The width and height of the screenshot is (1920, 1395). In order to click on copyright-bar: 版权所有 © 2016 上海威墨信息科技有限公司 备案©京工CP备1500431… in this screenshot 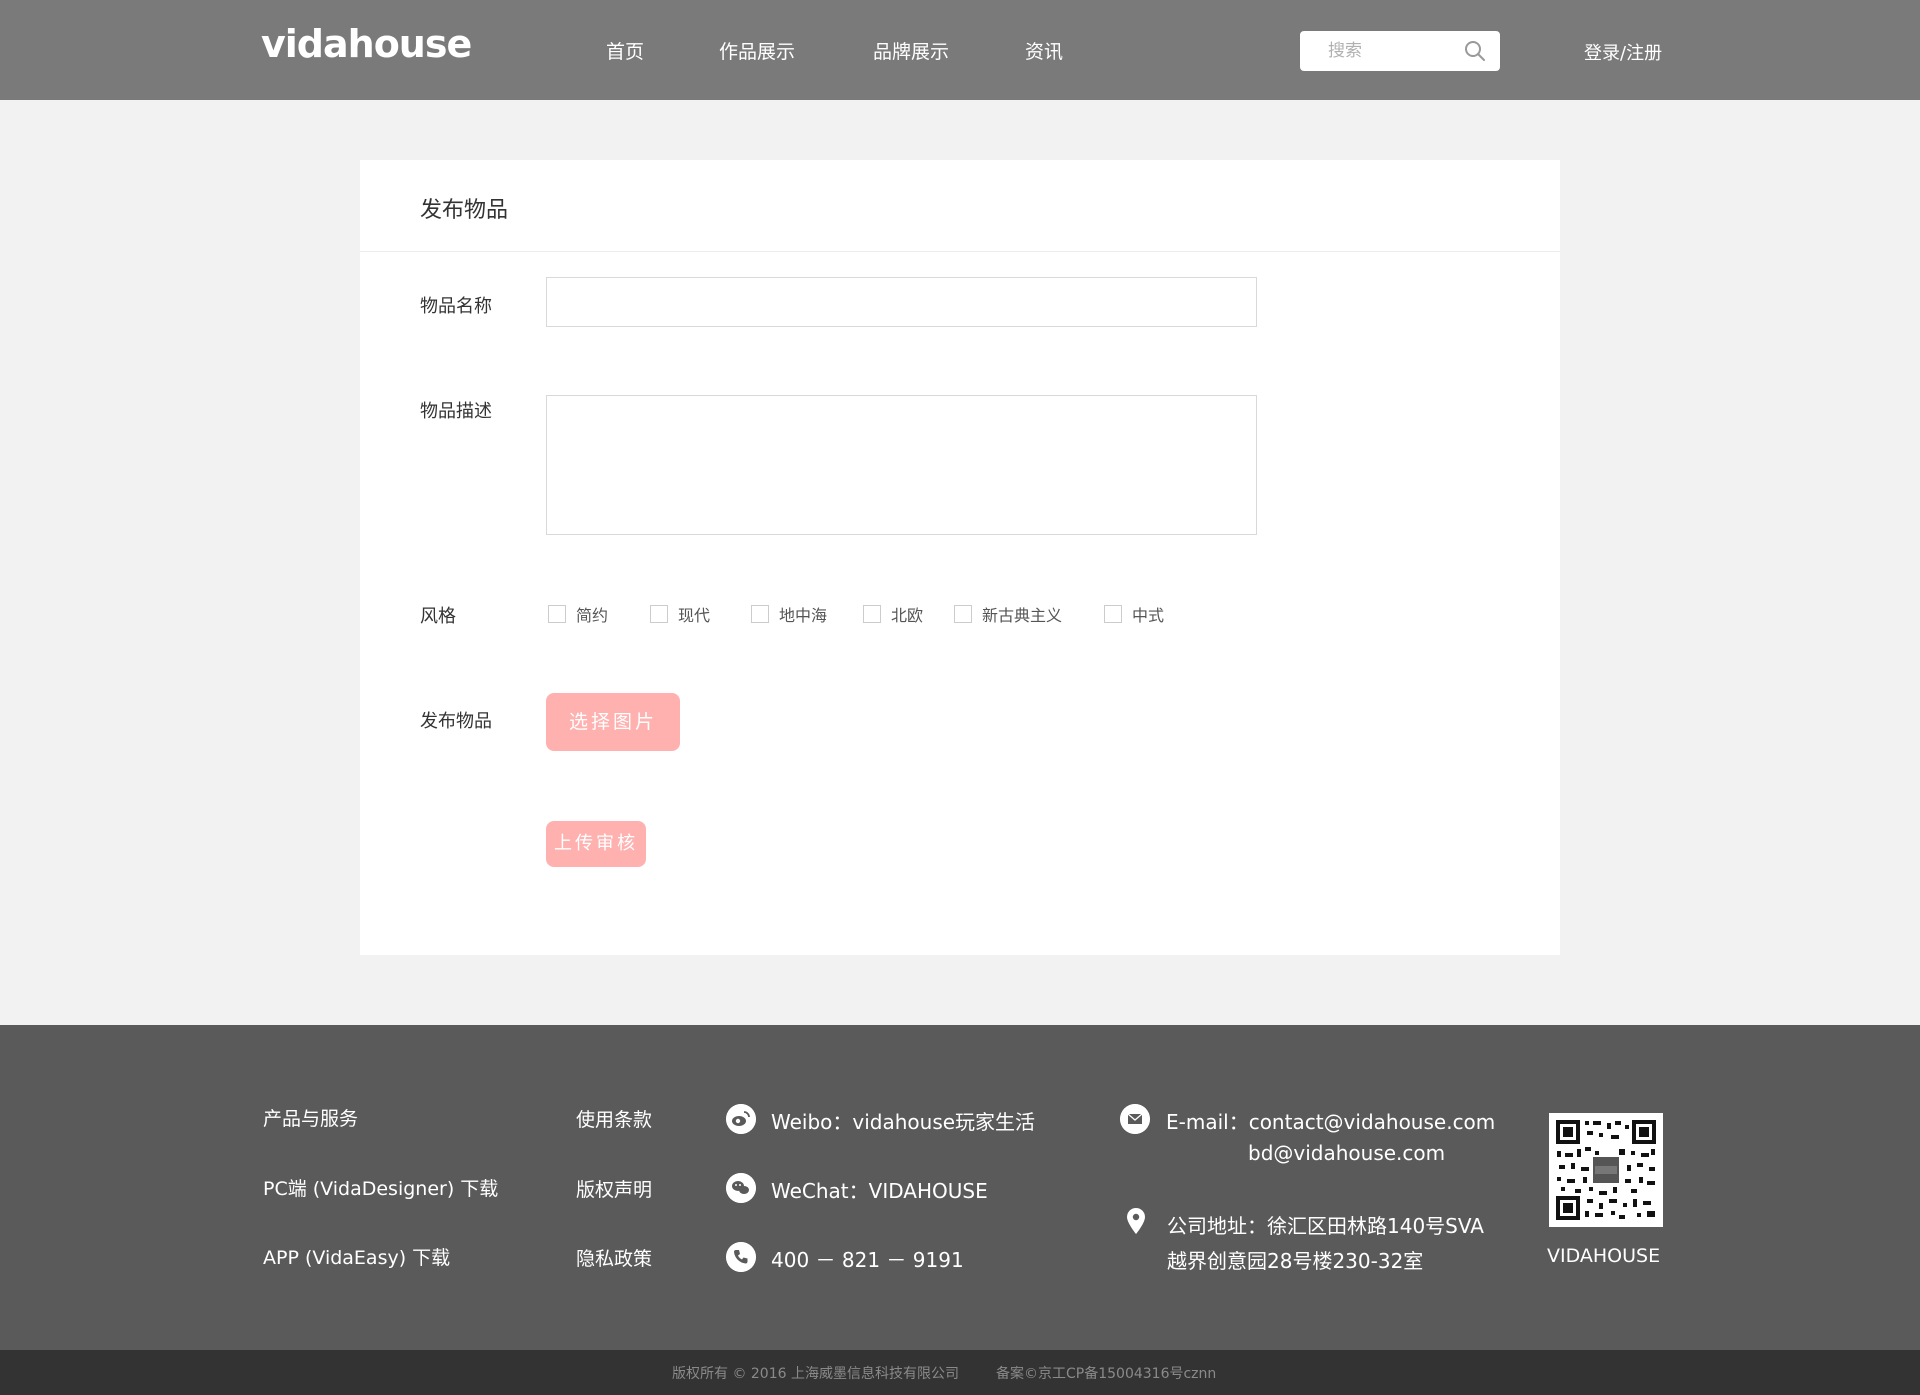, I will do `click(960, 1372)`.